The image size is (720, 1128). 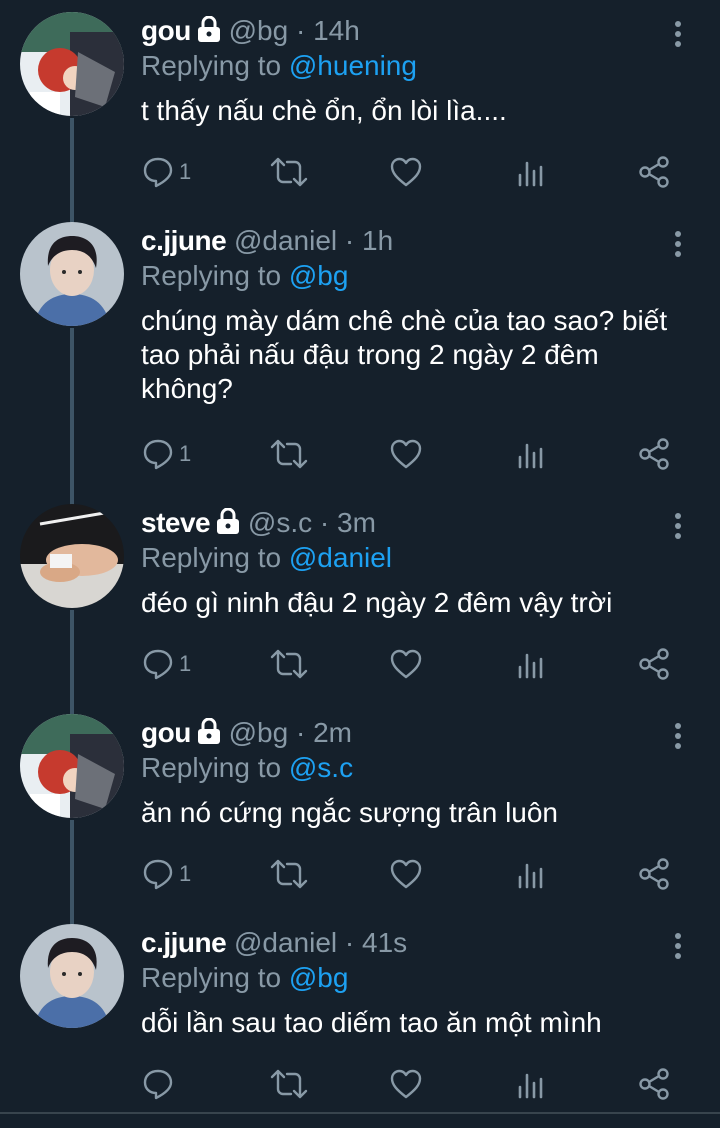 What do you see at coordinates (279, 66) in the screenshot?
I see `replying-to: Replying to @huening` at bounding box center [279, 66].